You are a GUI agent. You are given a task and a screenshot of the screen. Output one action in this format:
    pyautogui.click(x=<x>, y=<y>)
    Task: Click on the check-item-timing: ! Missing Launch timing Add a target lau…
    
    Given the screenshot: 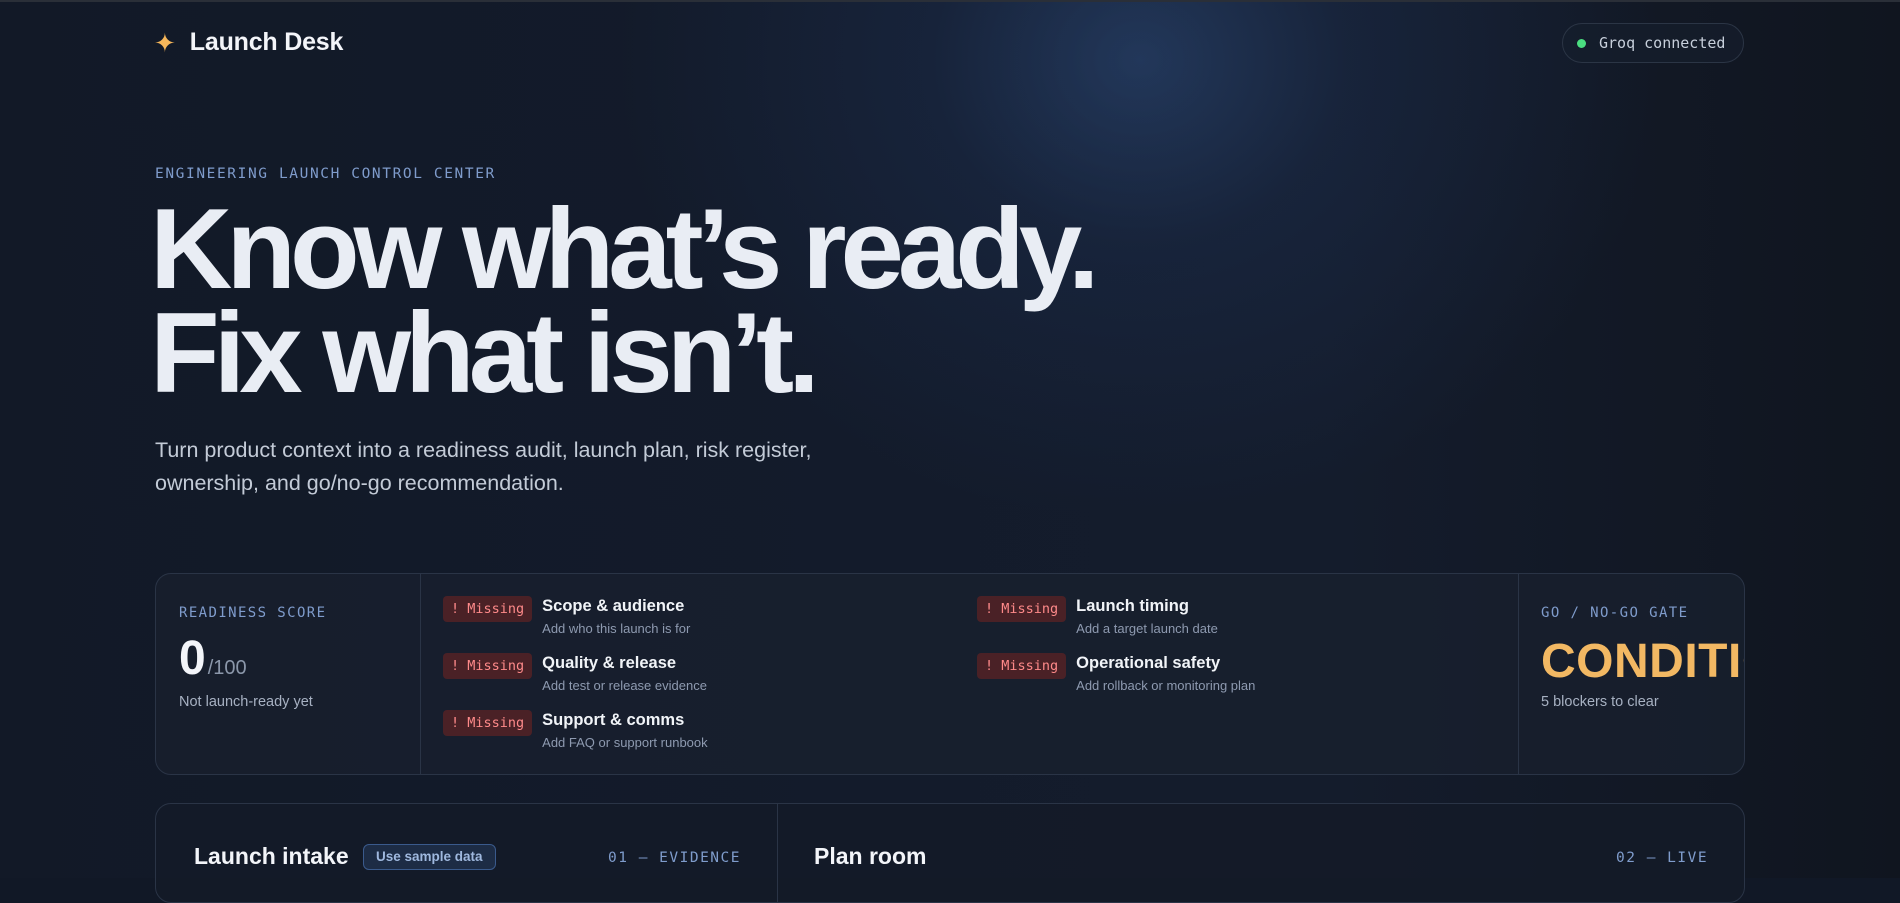 What is the action you would take?
    pyautogui.click(x=1097, y=616)
    